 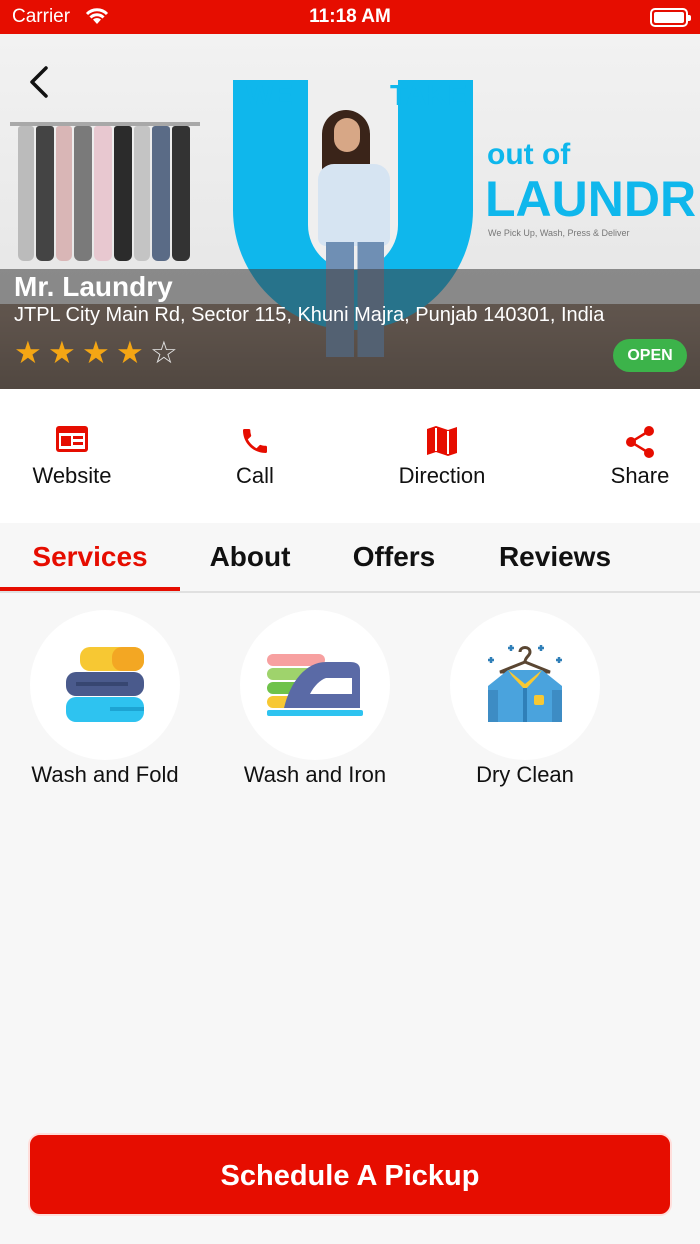 I want to click on banner-text-laundry: LAUNDR, so click(x=591, y=199).